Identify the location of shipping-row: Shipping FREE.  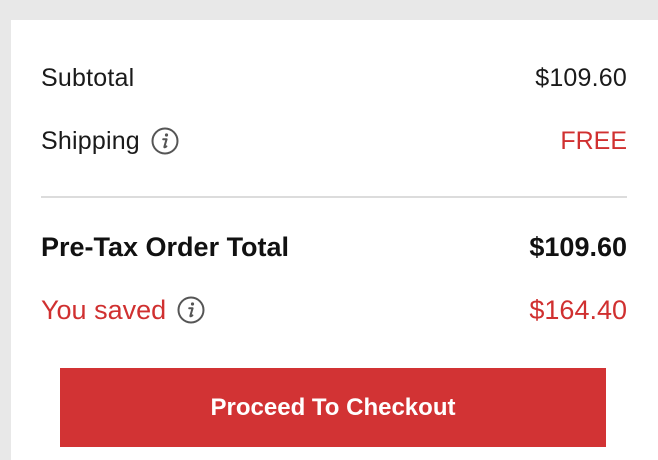
(334, 141).